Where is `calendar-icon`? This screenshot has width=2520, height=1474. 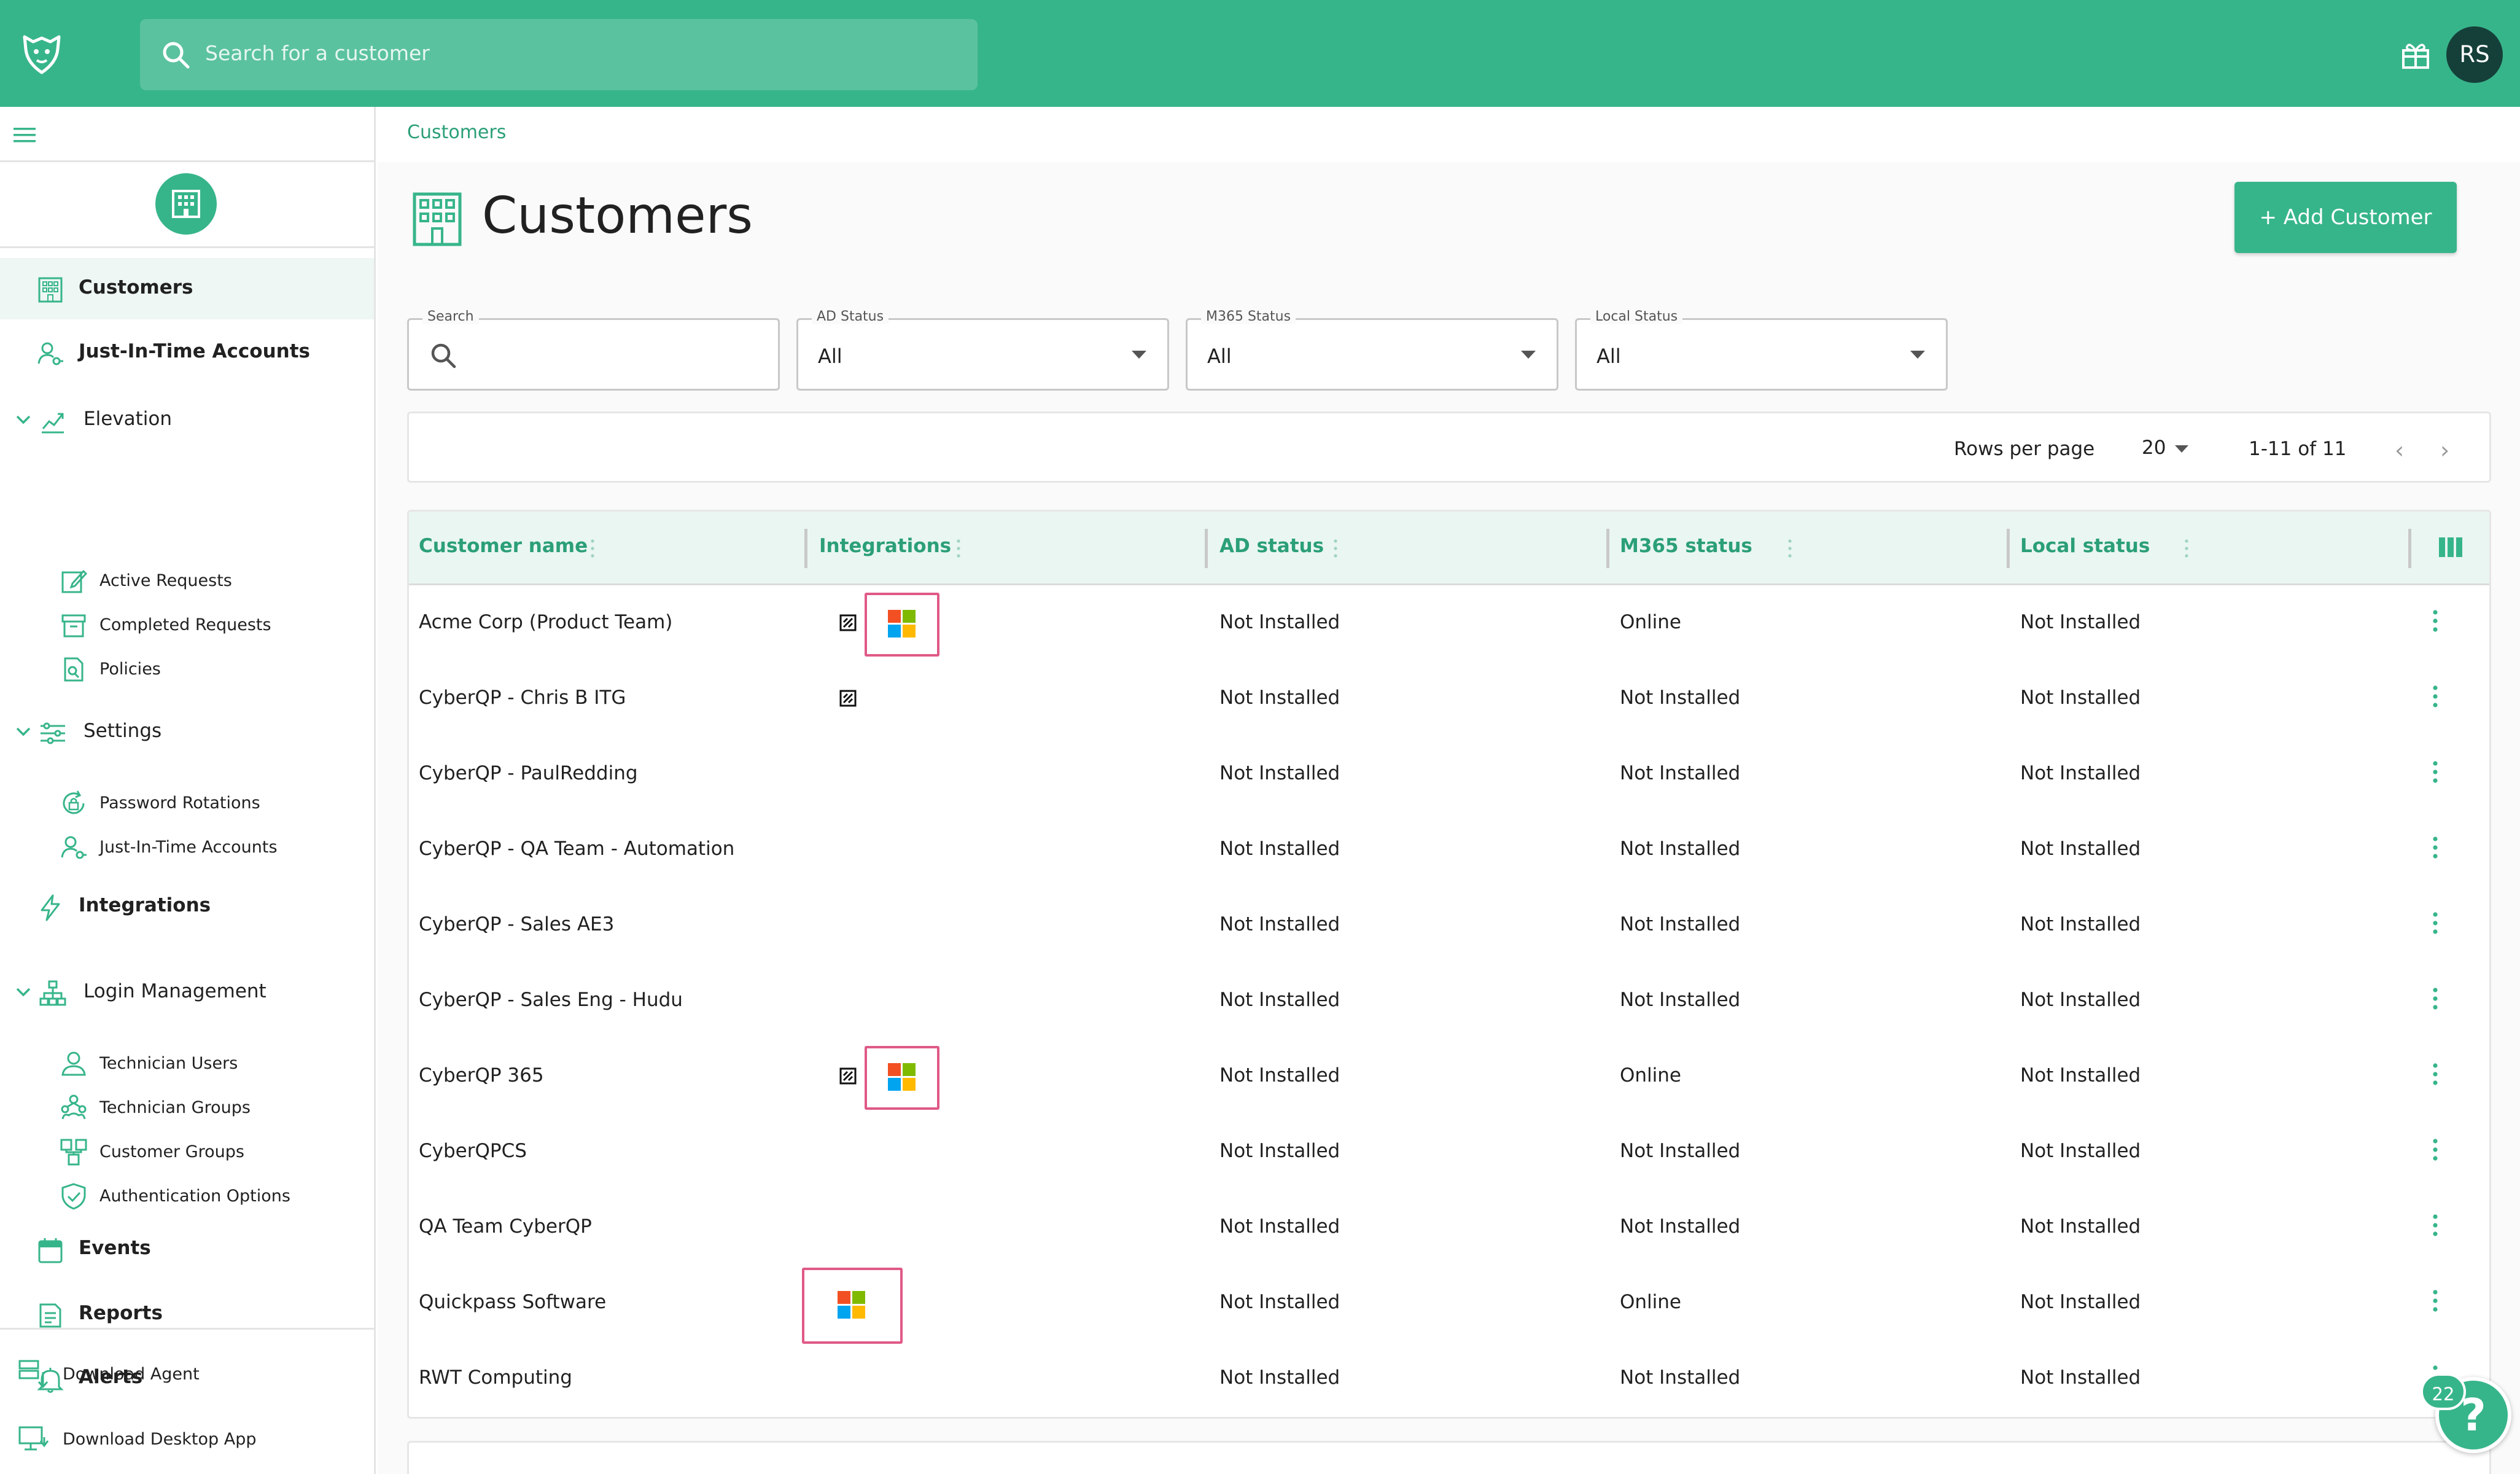 calendar-icon is located at coordinates (51, 1250).